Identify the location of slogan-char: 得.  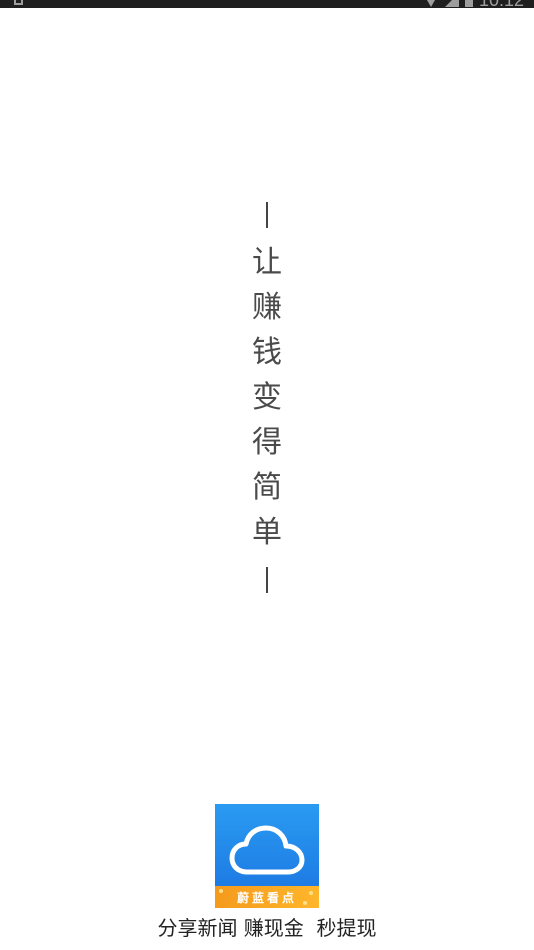
(267, 442).